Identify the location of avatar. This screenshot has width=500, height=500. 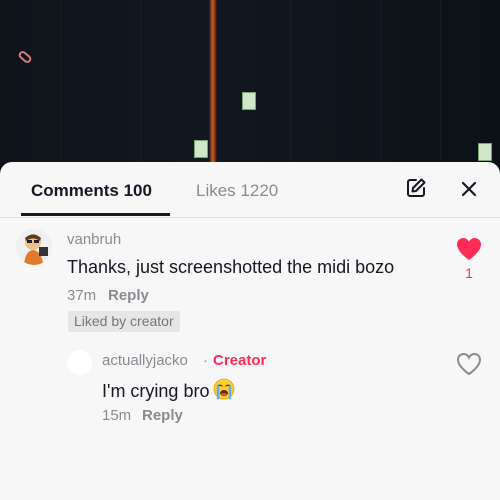
(34, 247).